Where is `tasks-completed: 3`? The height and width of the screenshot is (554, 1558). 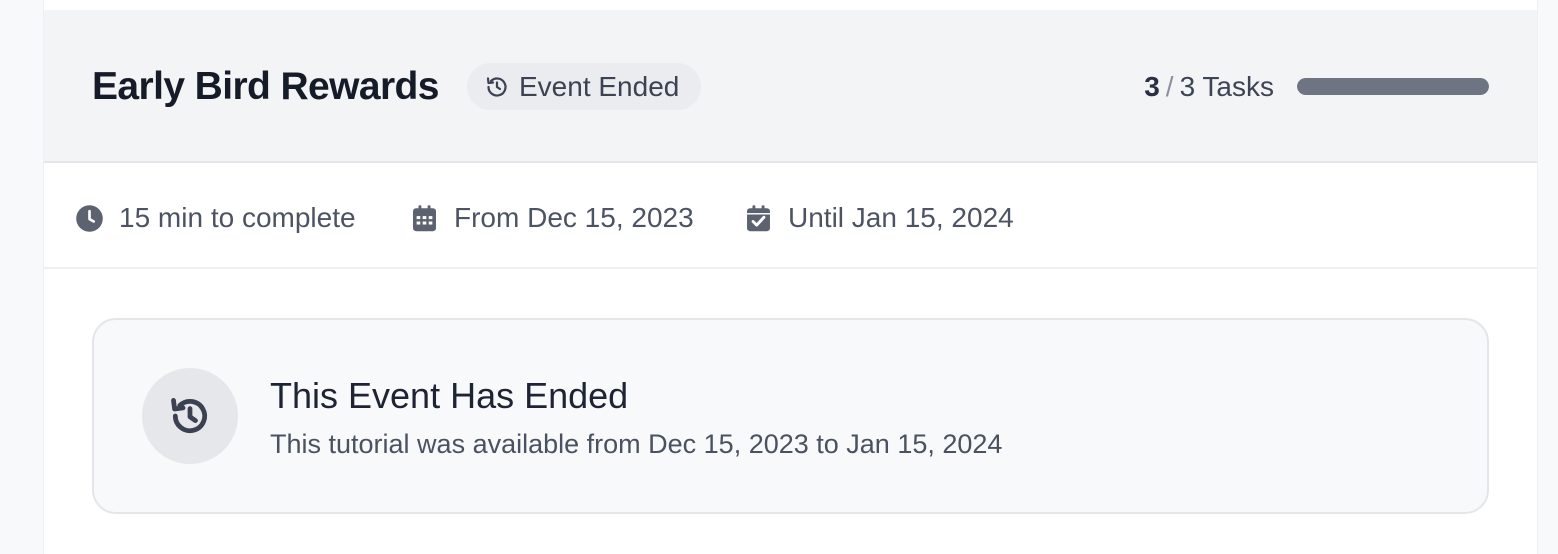
tasks-completed: 3 is located at coordinates (1152, 86).